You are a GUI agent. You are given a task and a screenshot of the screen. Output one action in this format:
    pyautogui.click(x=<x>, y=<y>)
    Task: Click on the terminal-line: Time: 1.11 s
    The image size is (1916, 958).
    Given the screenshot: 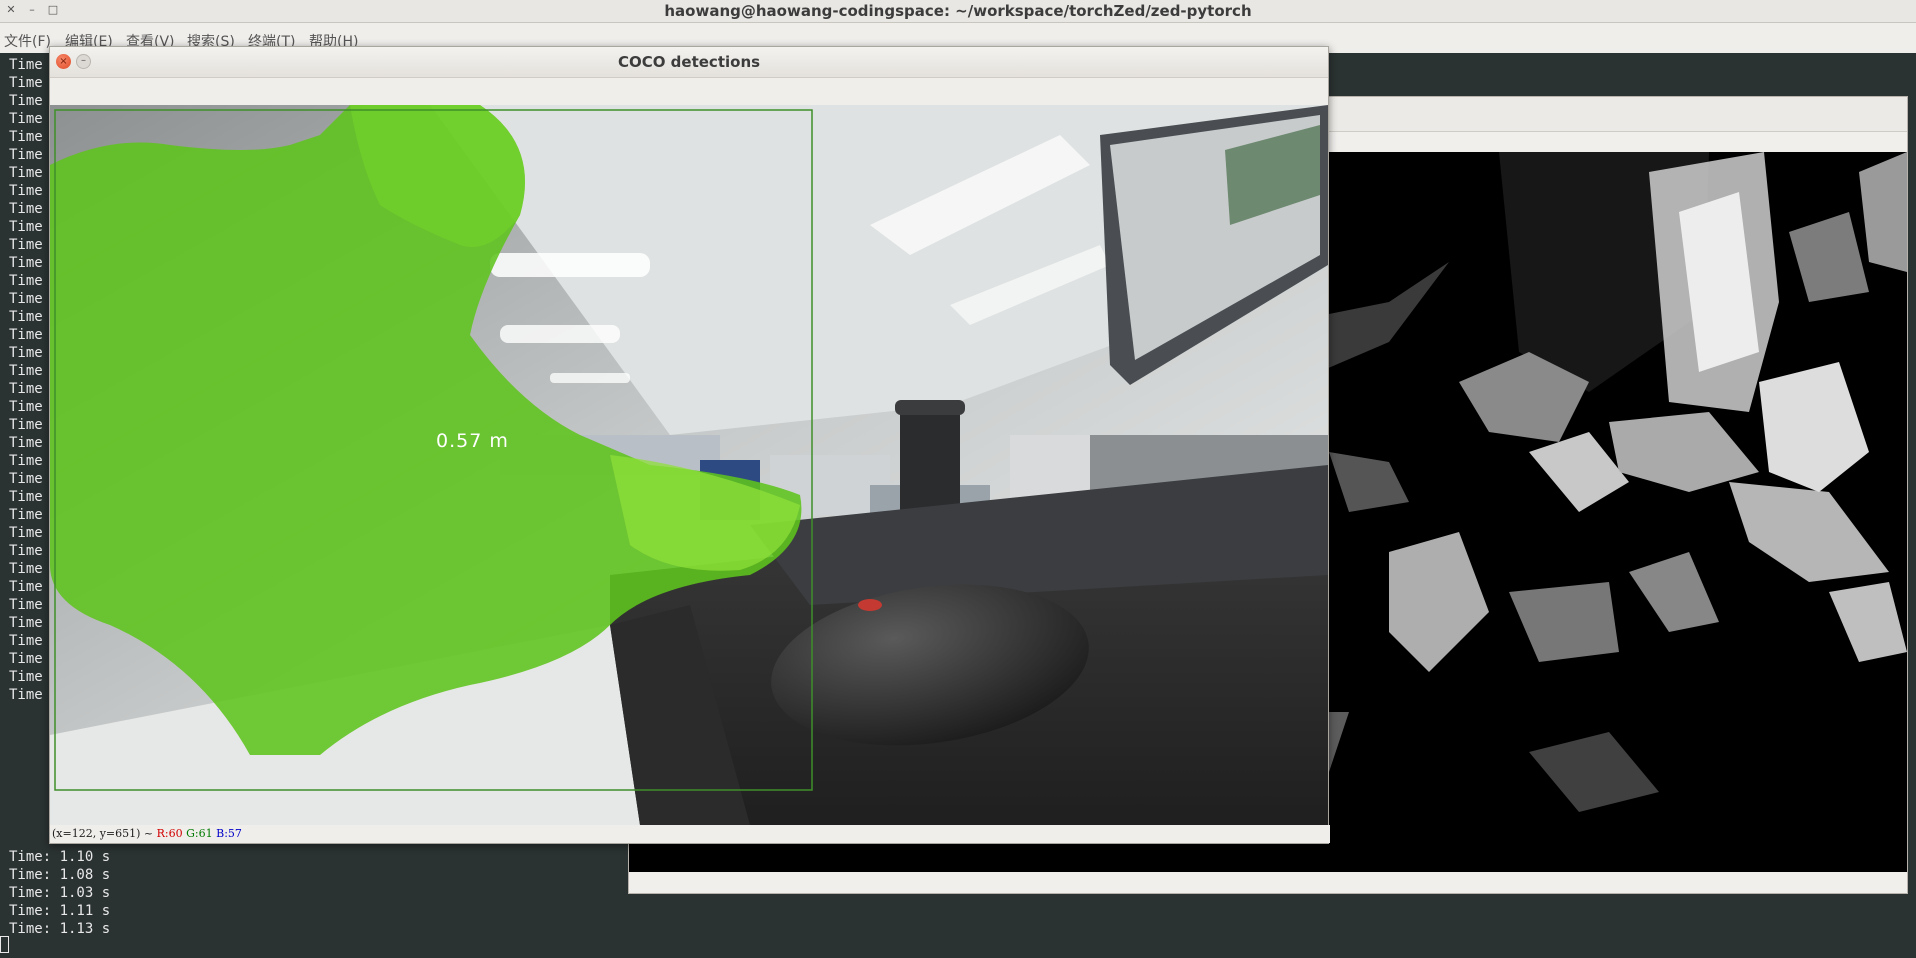 What is the action you would take?
    pyautogui.click(x=60, y=911)
    